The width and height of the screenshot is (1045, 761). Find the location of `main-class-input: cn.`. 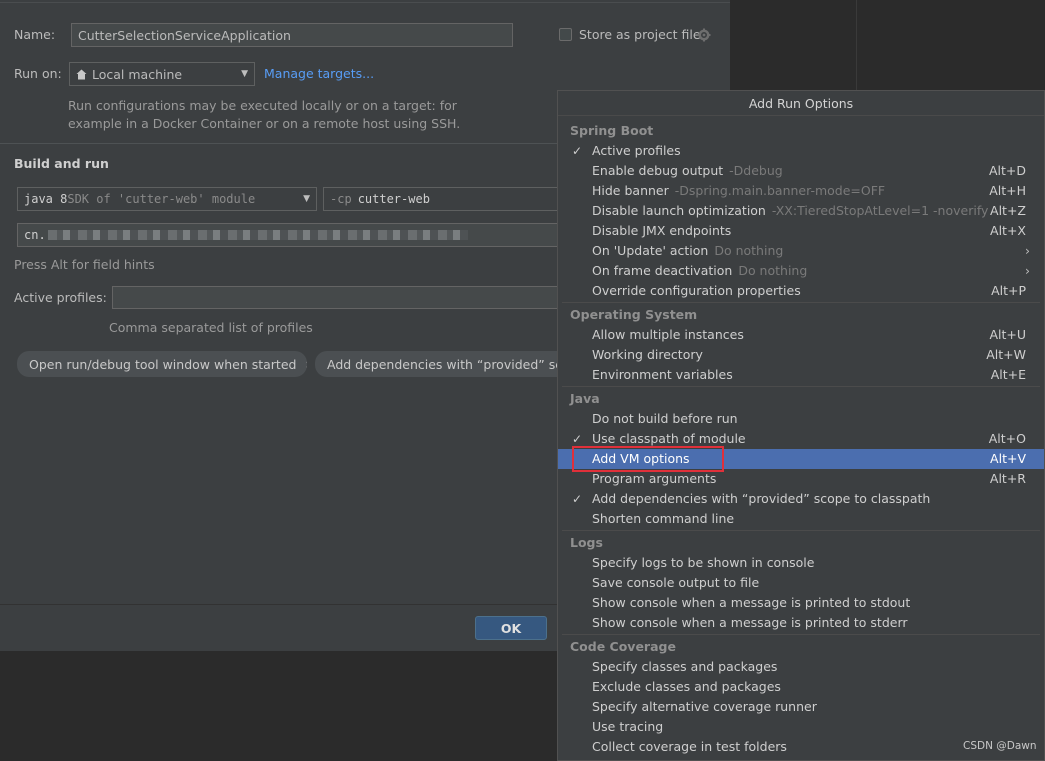

main-class-input: cn. is located at coordinates (290, 235).